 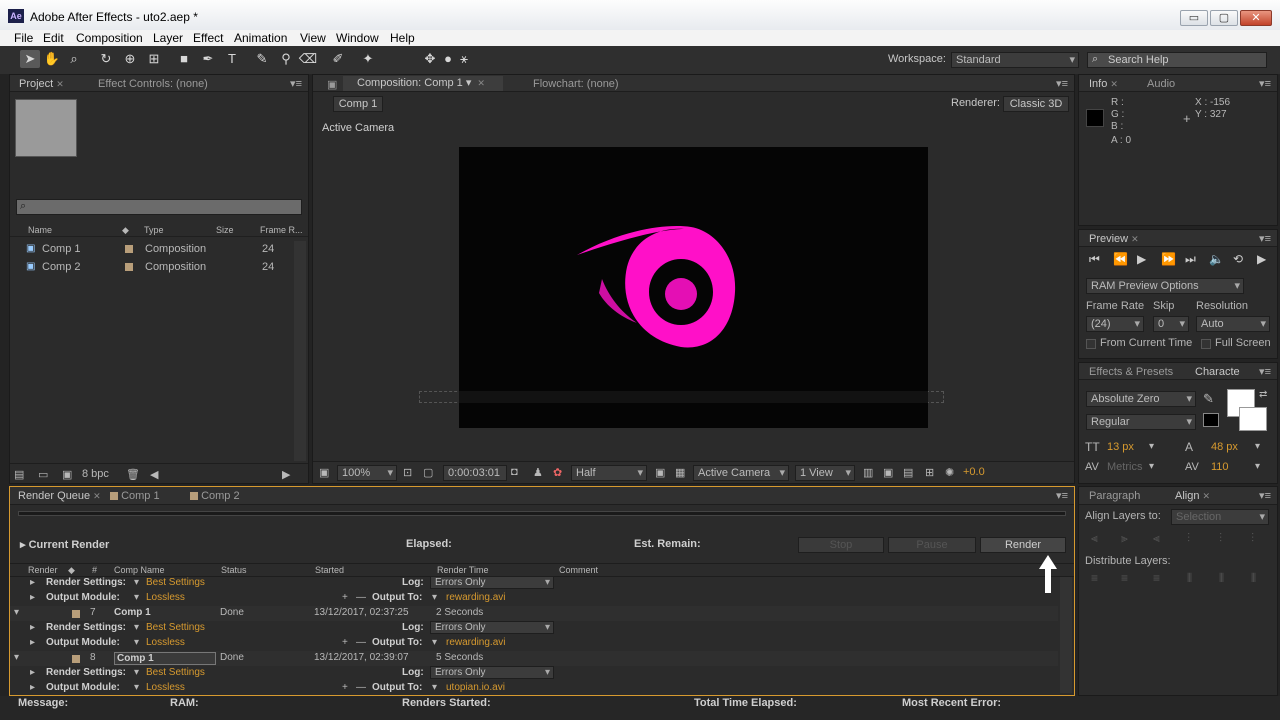 What do you see at coordinates (368, 59) in the screenshot?
I see `puppet-tool-icon: ✦` at bounding box center [368, 59].